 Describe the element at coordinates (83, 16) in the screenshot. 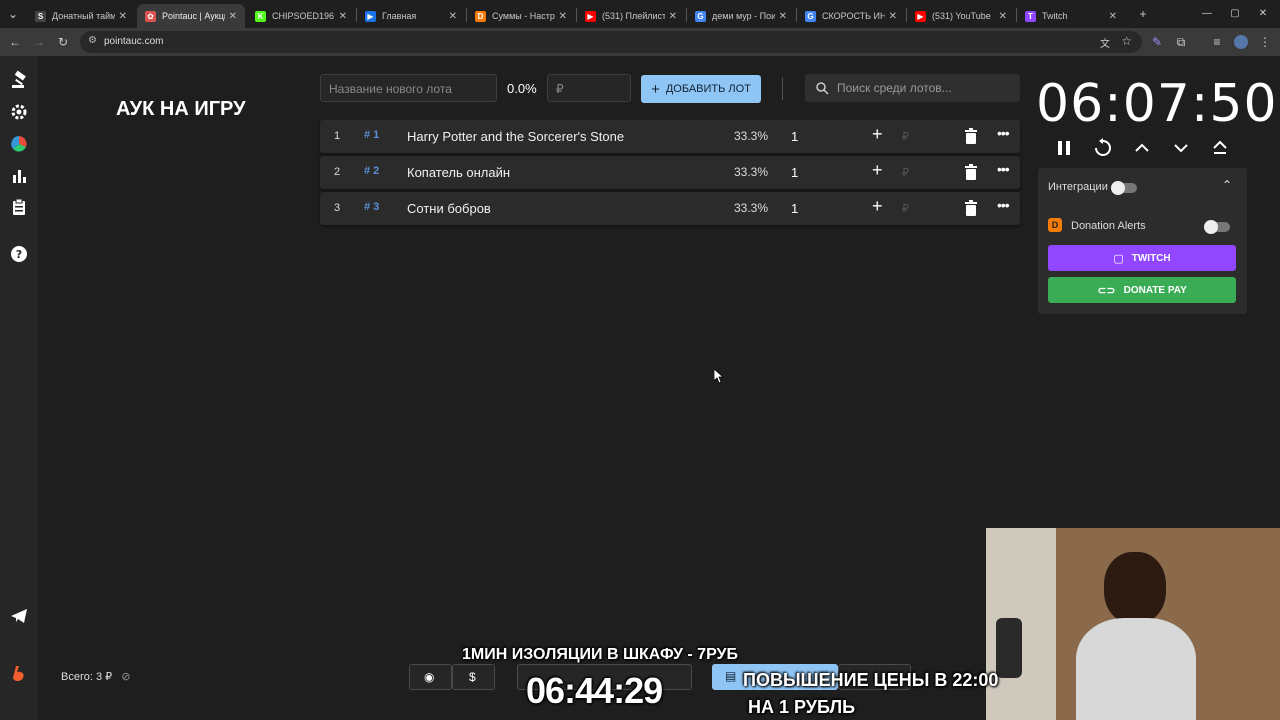

I see `tab-label: Донатный таймер` at that location.